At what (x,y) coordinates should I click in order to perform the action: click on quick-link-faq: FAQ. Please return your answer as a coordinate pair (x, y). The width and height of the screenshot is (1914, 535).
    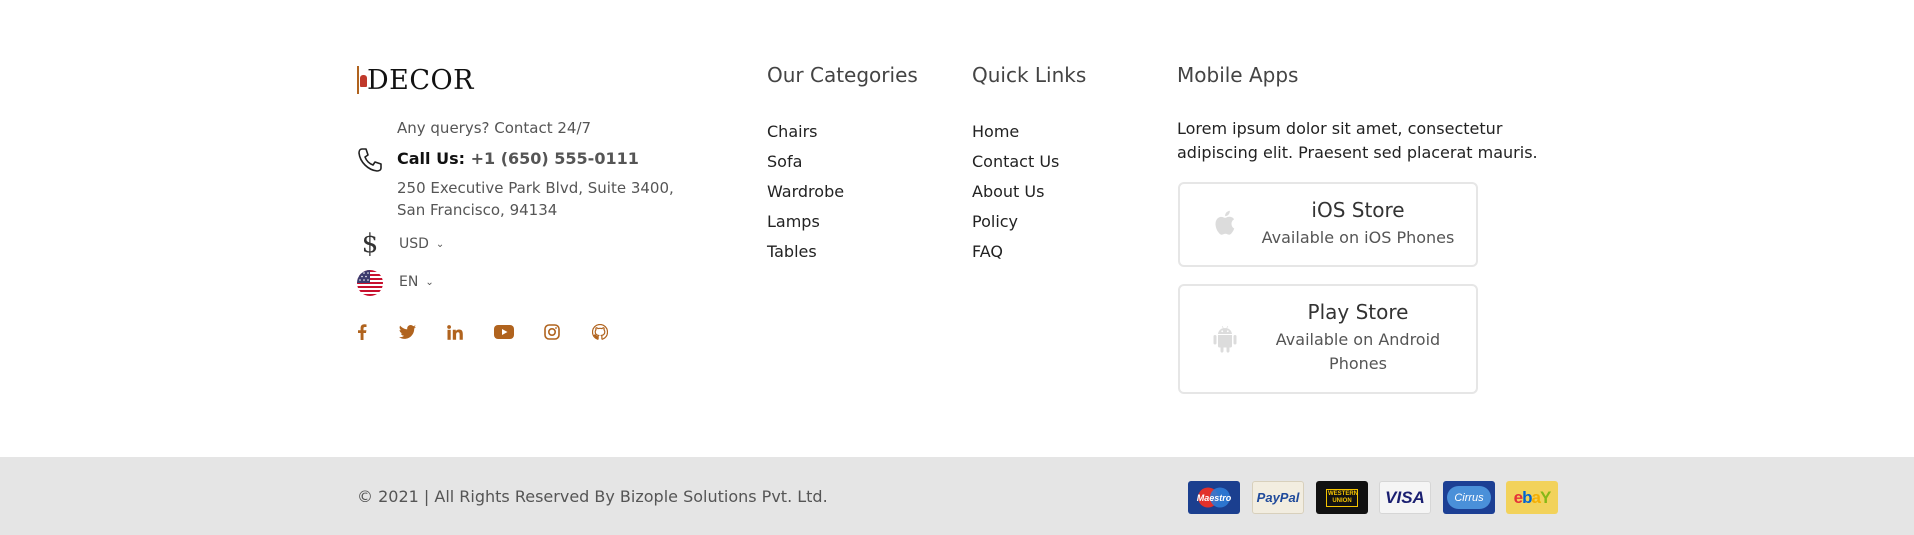
    Looking at the image, I should click on (1015, 256).